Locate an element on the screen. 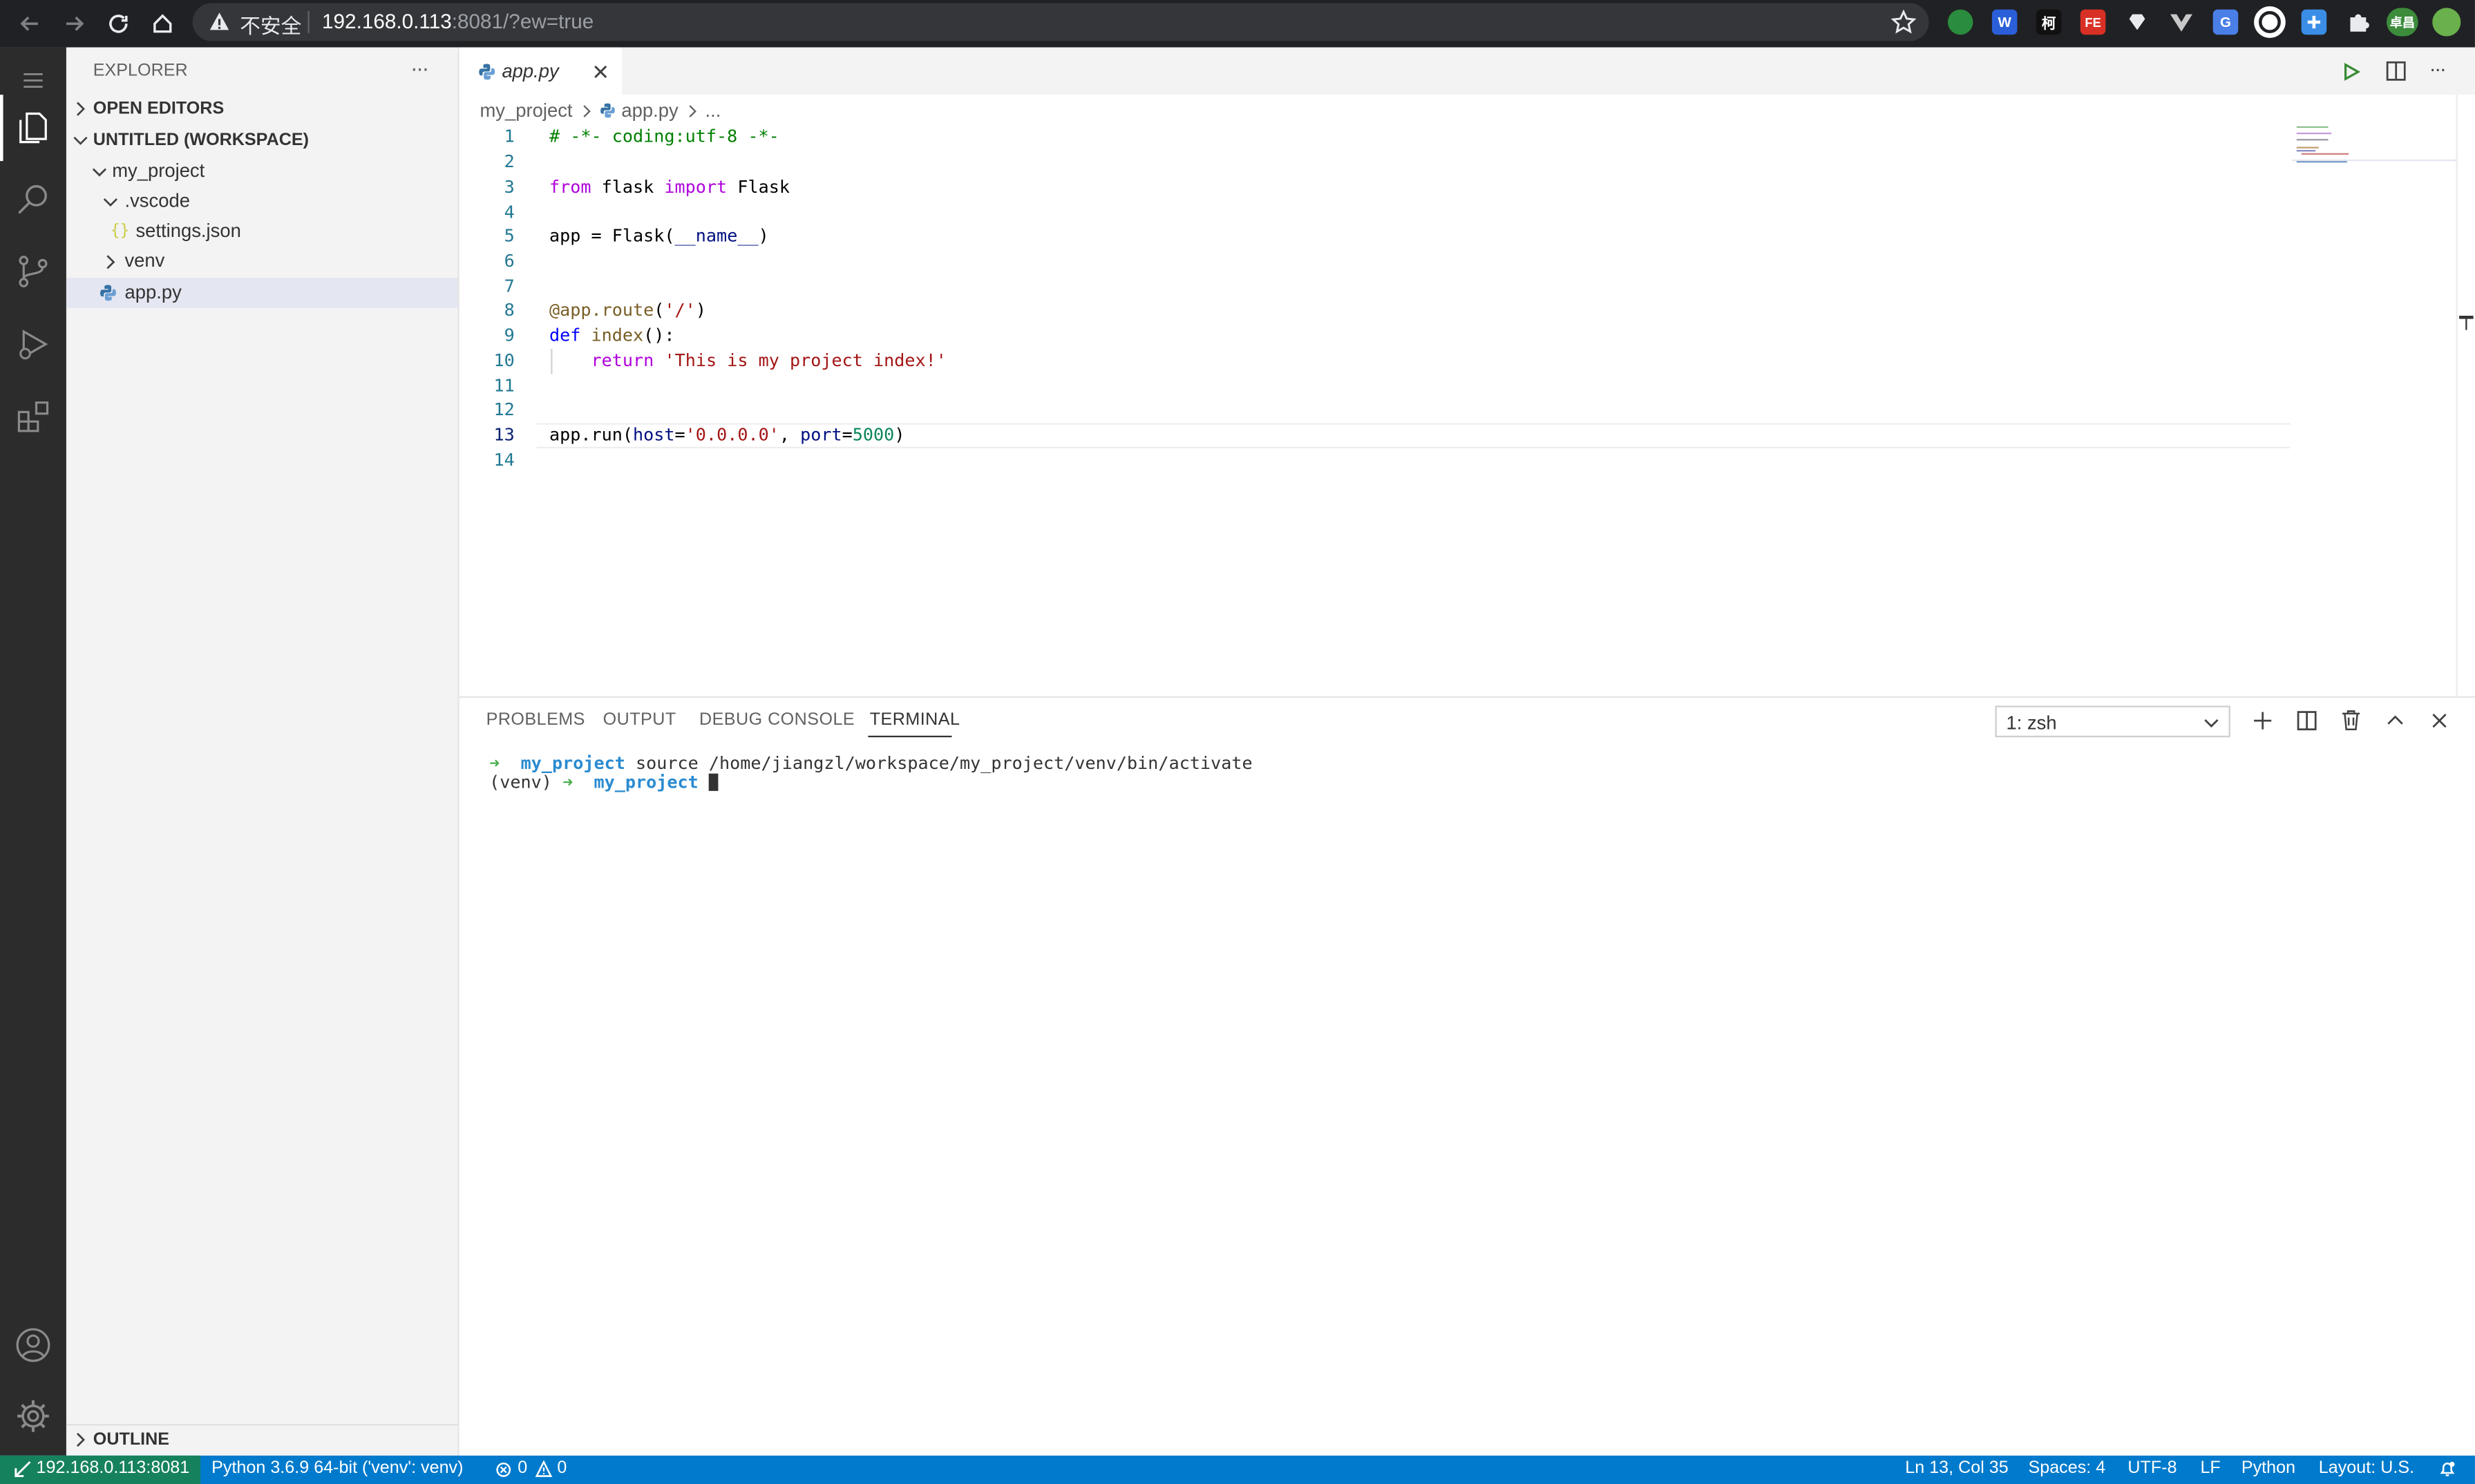 The image size is (2475, 1484). close-panel-icon is located at coordinates (2439, 721).